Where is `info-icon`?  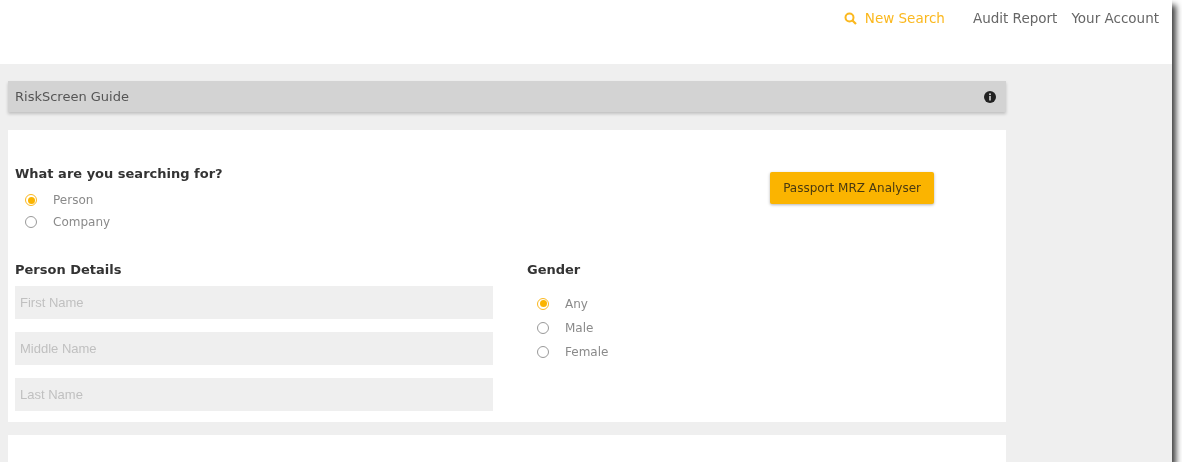 info-icon is located at coordinates (990, 96).